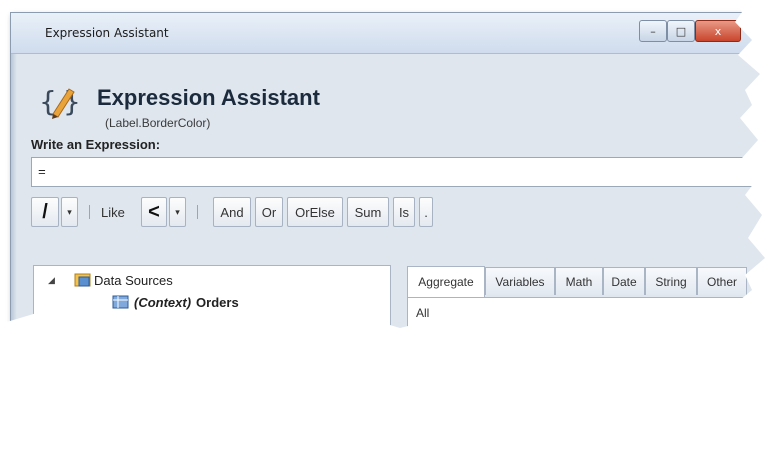 Image resolution: width=778 pixels, height=470 pixels. What do you see at coordinates (177, 212) in the screenshot?
I see `less-than-dropdown-button: ▾` at bounding box center [177, 212].